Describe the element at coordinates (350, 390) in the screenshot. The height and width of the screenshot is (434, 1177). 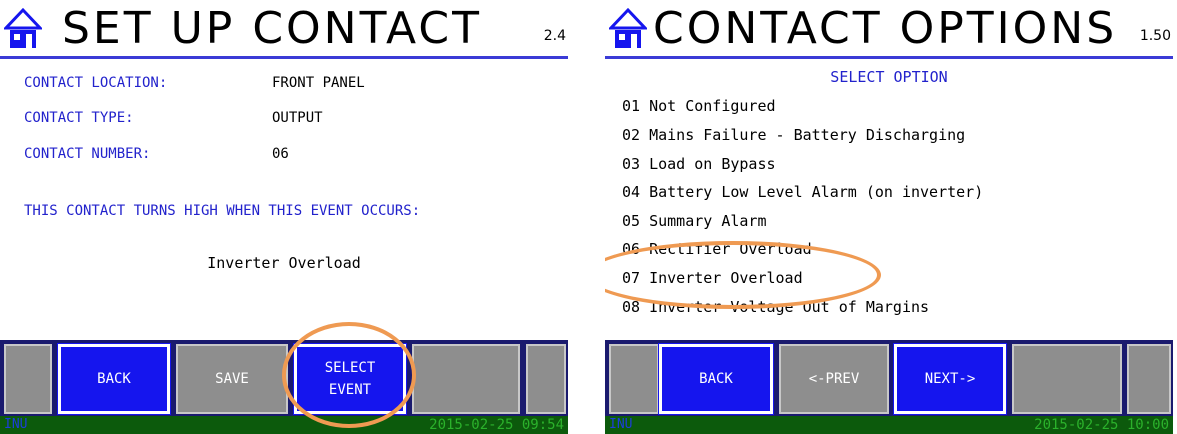
I see `select-event-label-line2: EVENT` at that location.